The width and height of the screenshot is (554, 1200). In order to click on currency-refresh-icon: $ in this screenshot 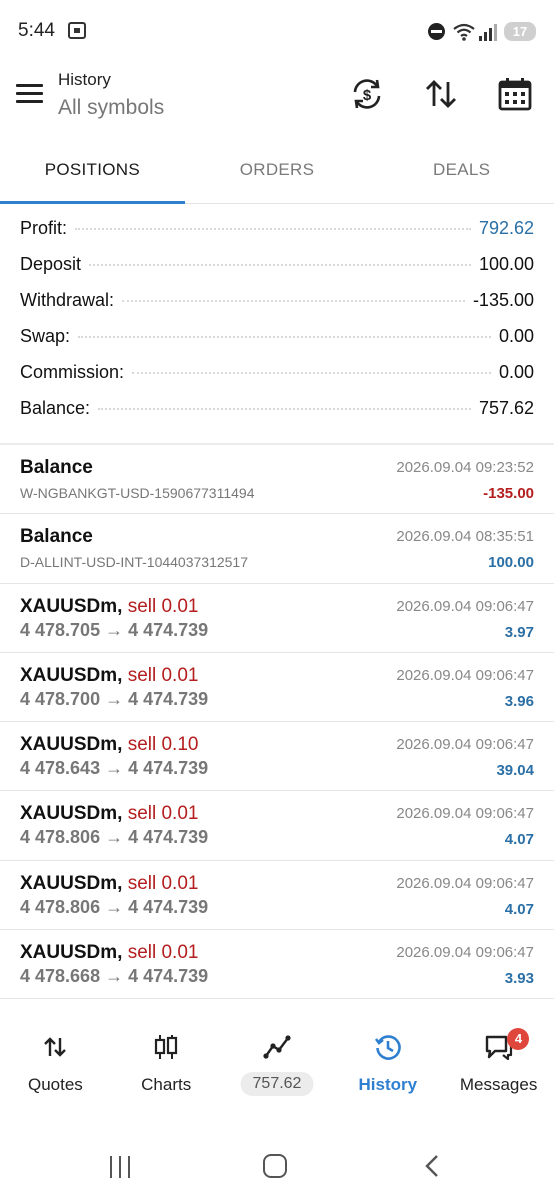, I will do `click(367, 94)`.